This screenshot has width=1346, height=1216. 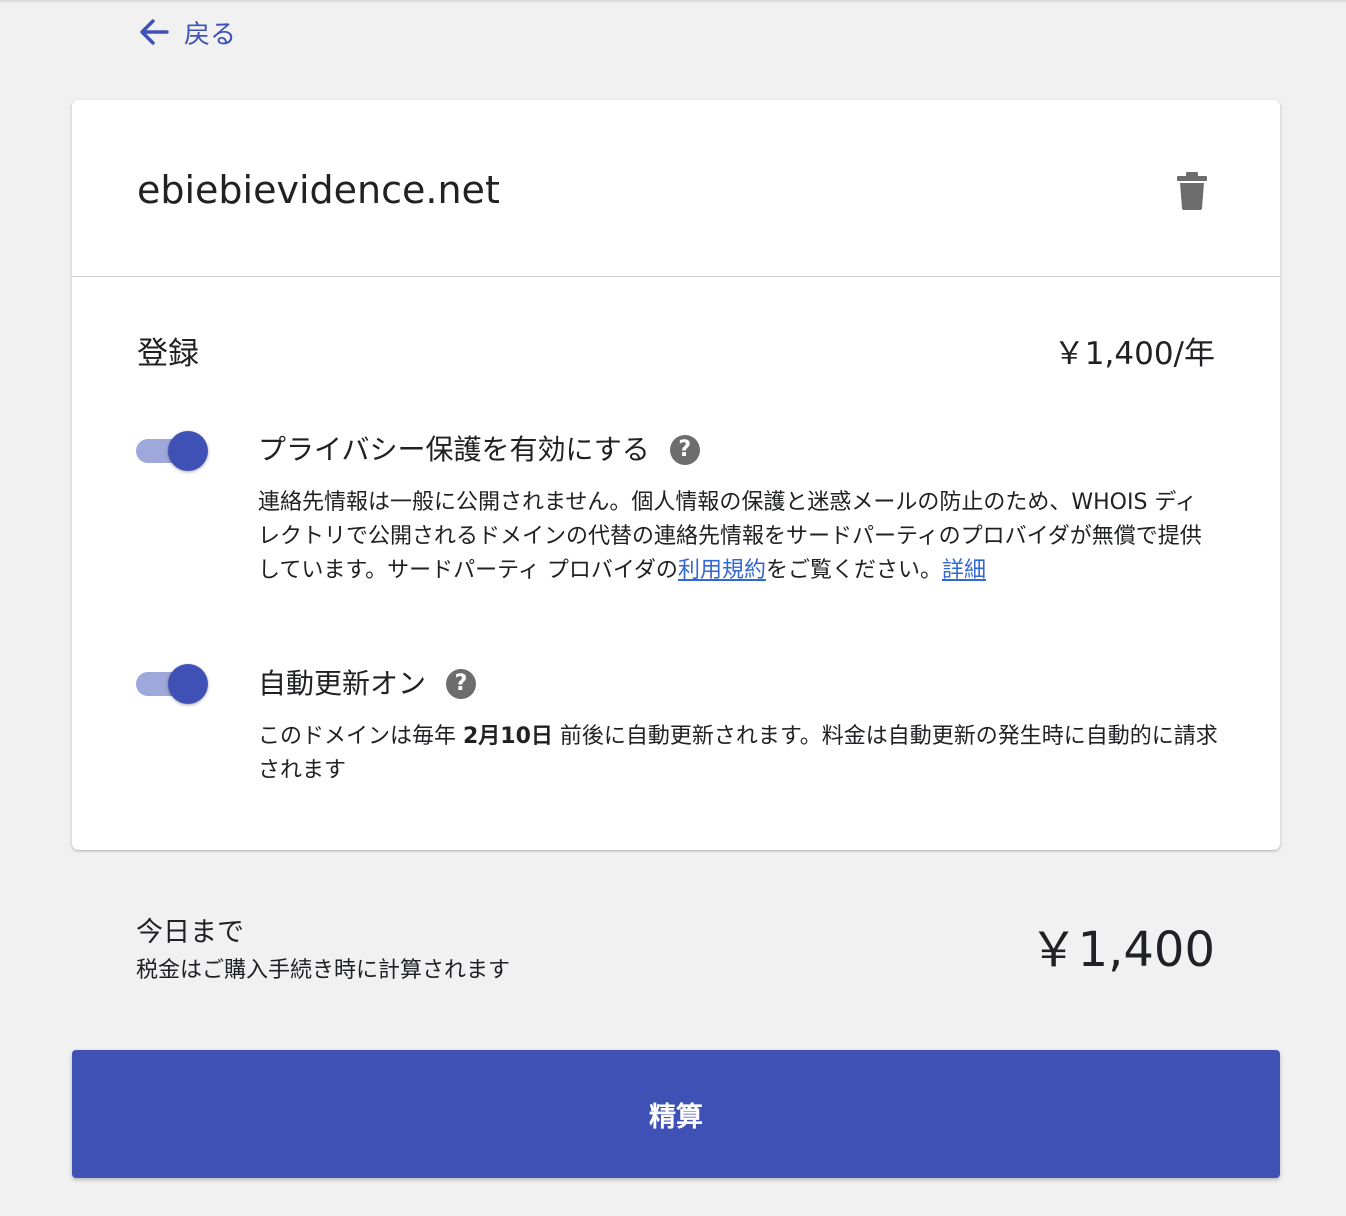 I want to click on delete-domain-button, so click(x=1192, y=190).